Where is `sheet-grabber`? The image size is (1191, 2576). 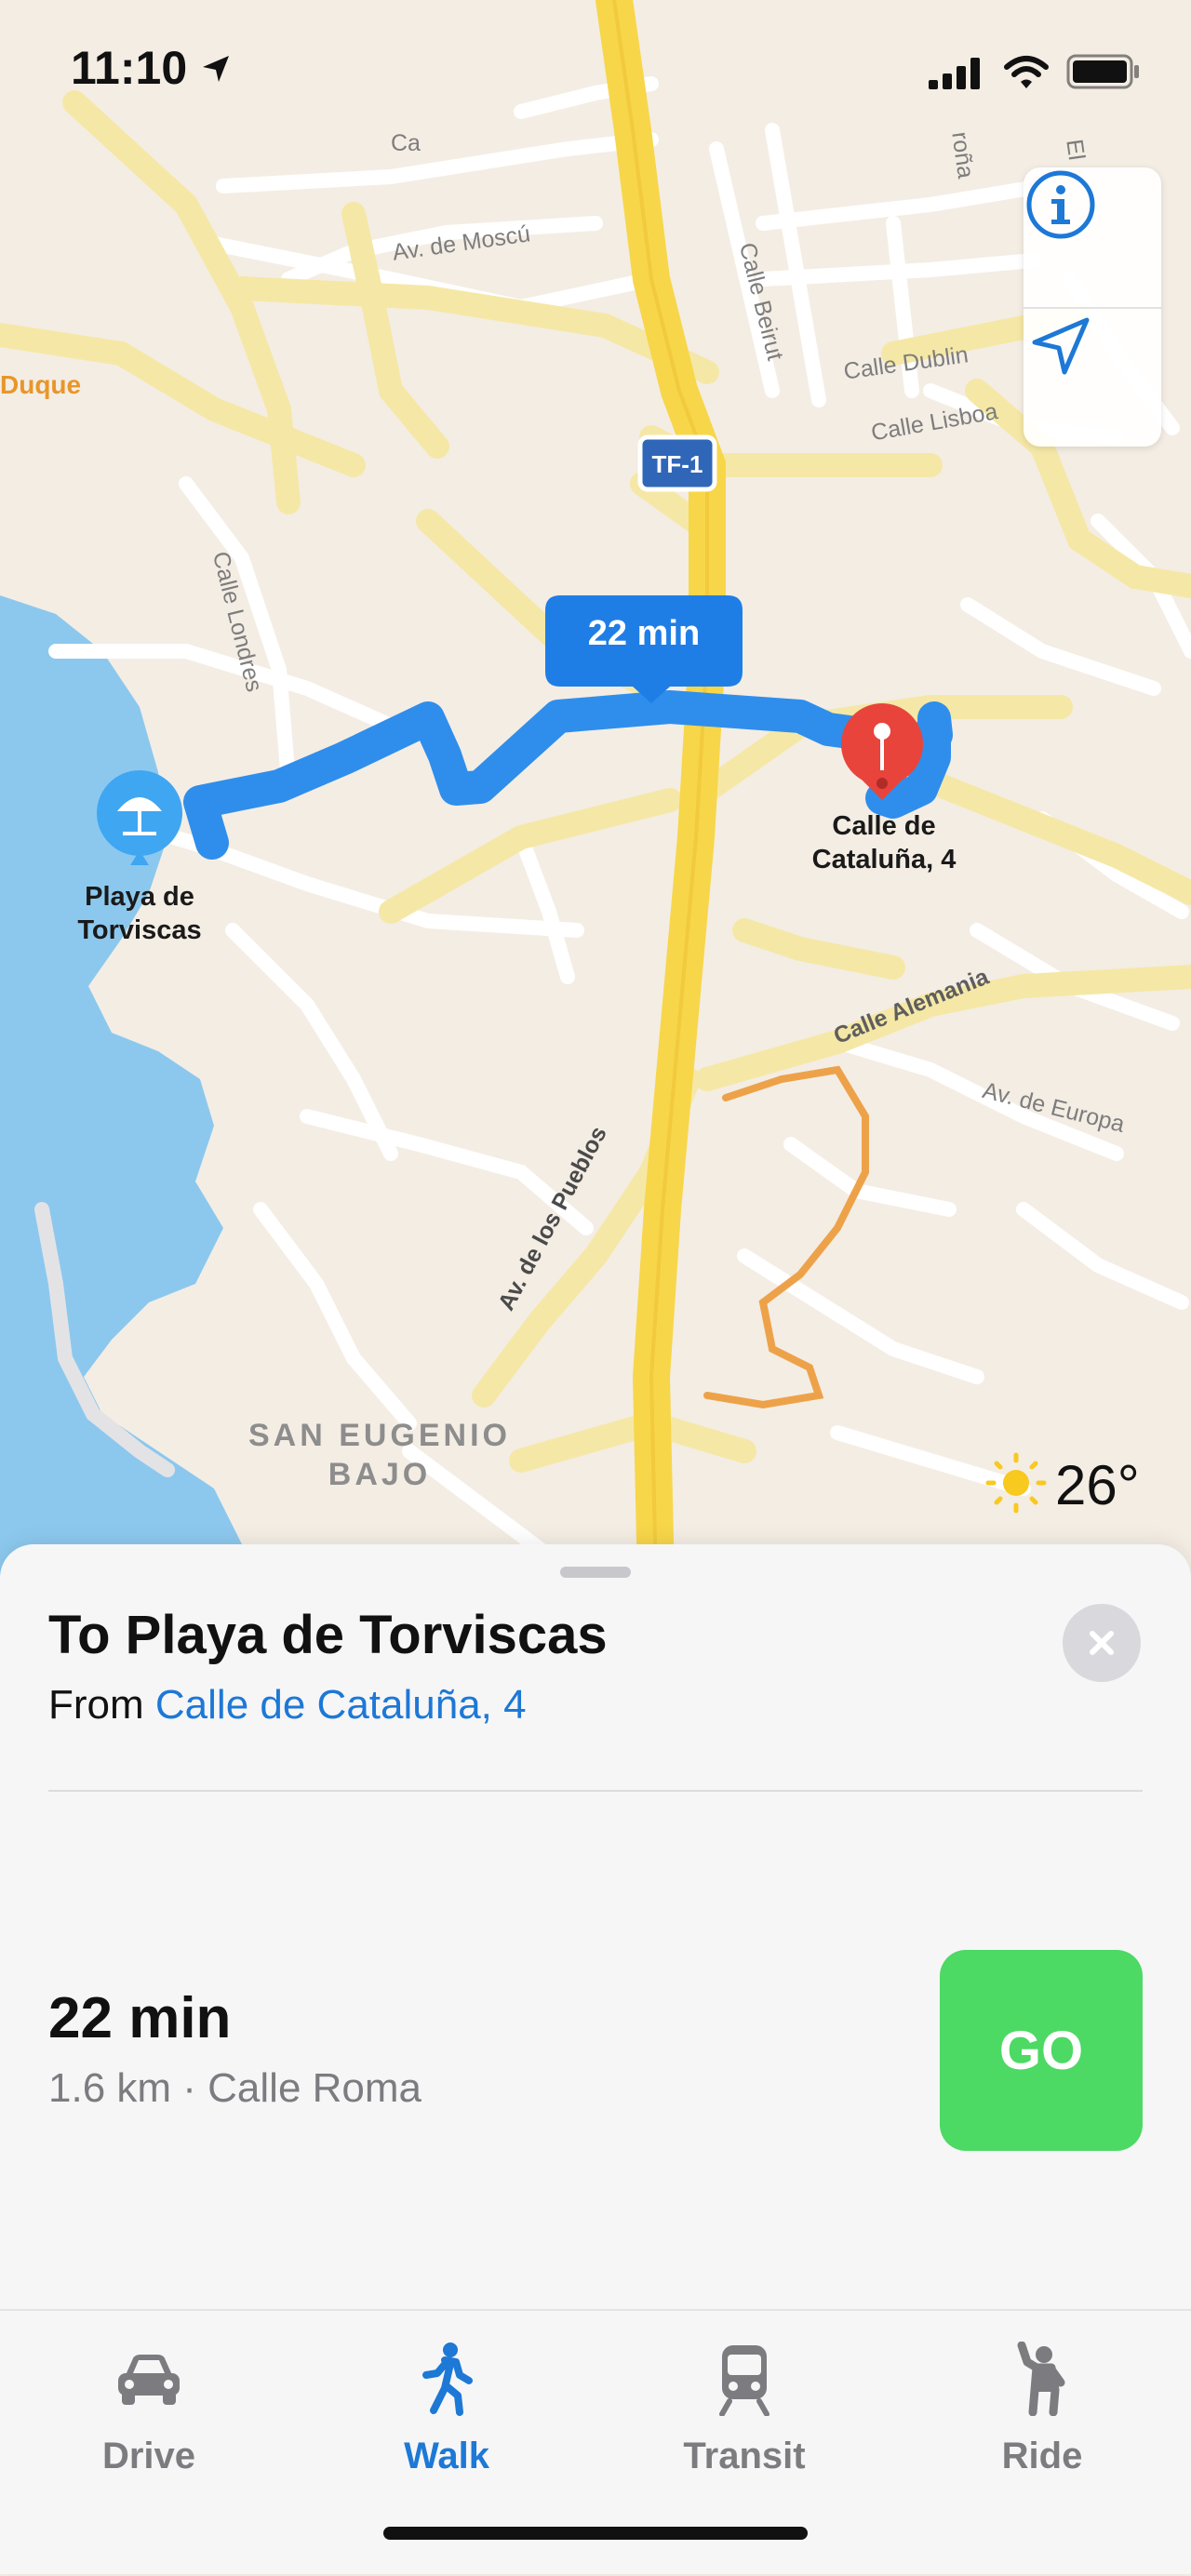 sheet-grabber is located at coordinates (595, 1572).